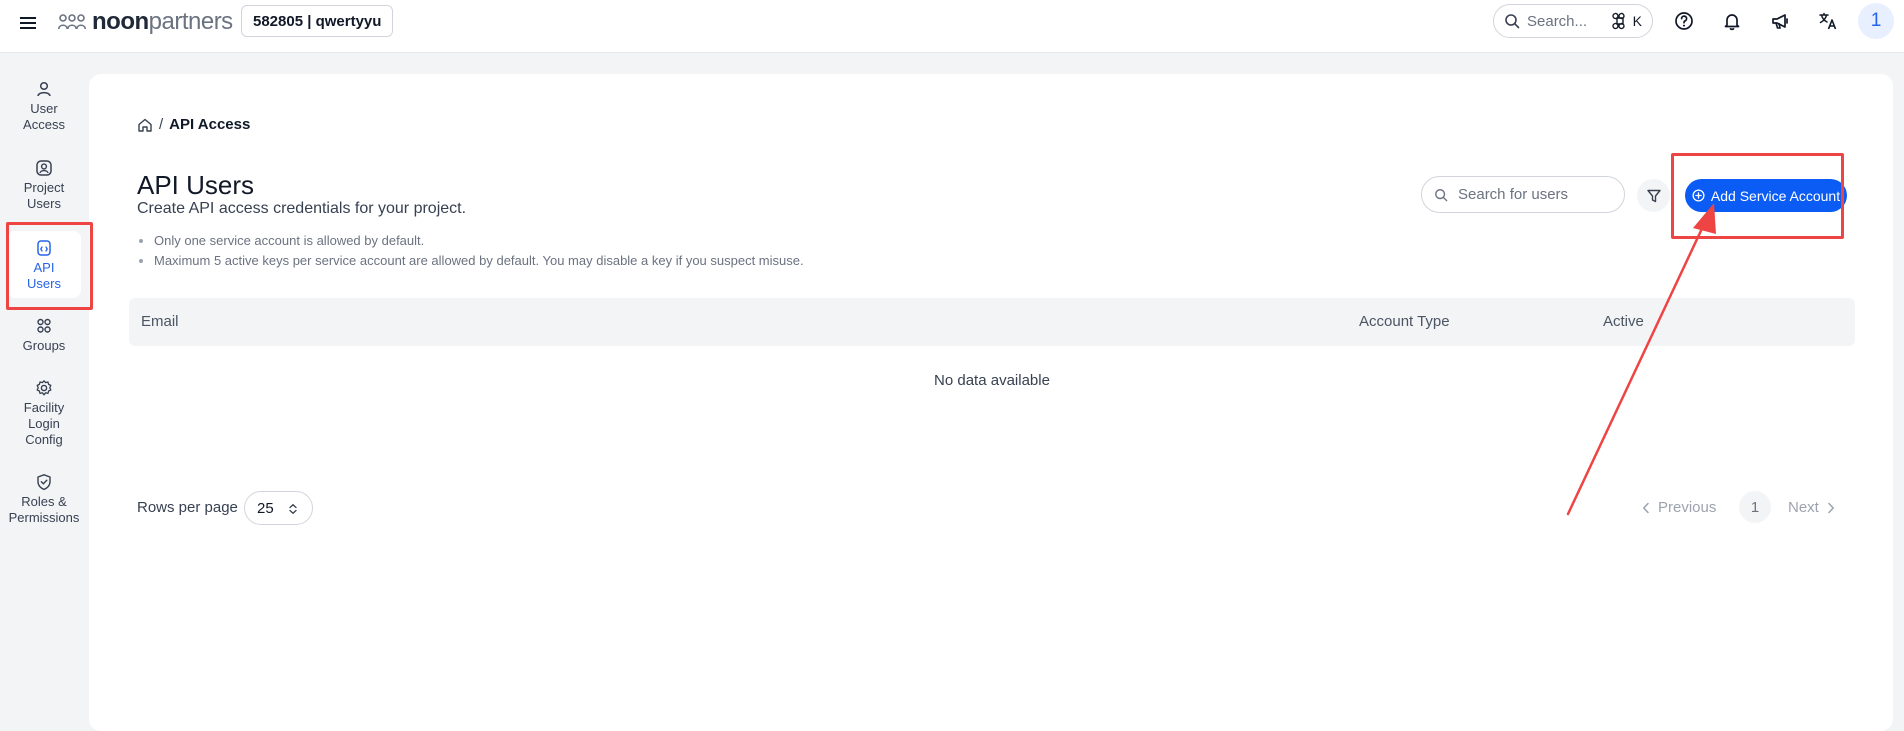 The height and width of the screenshot is (731, 1904). What do you see at coordinates (992, 322) in the screenshot?
I see `table-header: Email Account Type Active` at bounding box center [992, 322].